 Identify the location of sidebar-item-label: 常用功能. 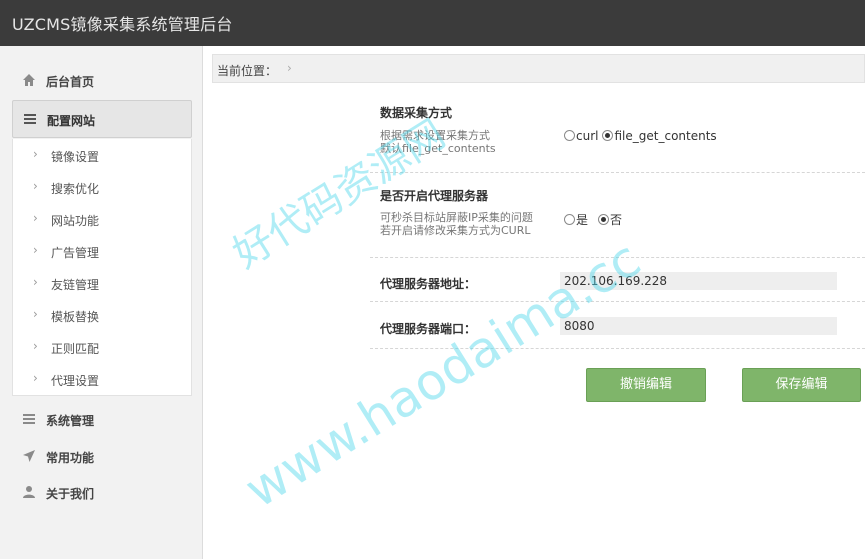
(70, 458).